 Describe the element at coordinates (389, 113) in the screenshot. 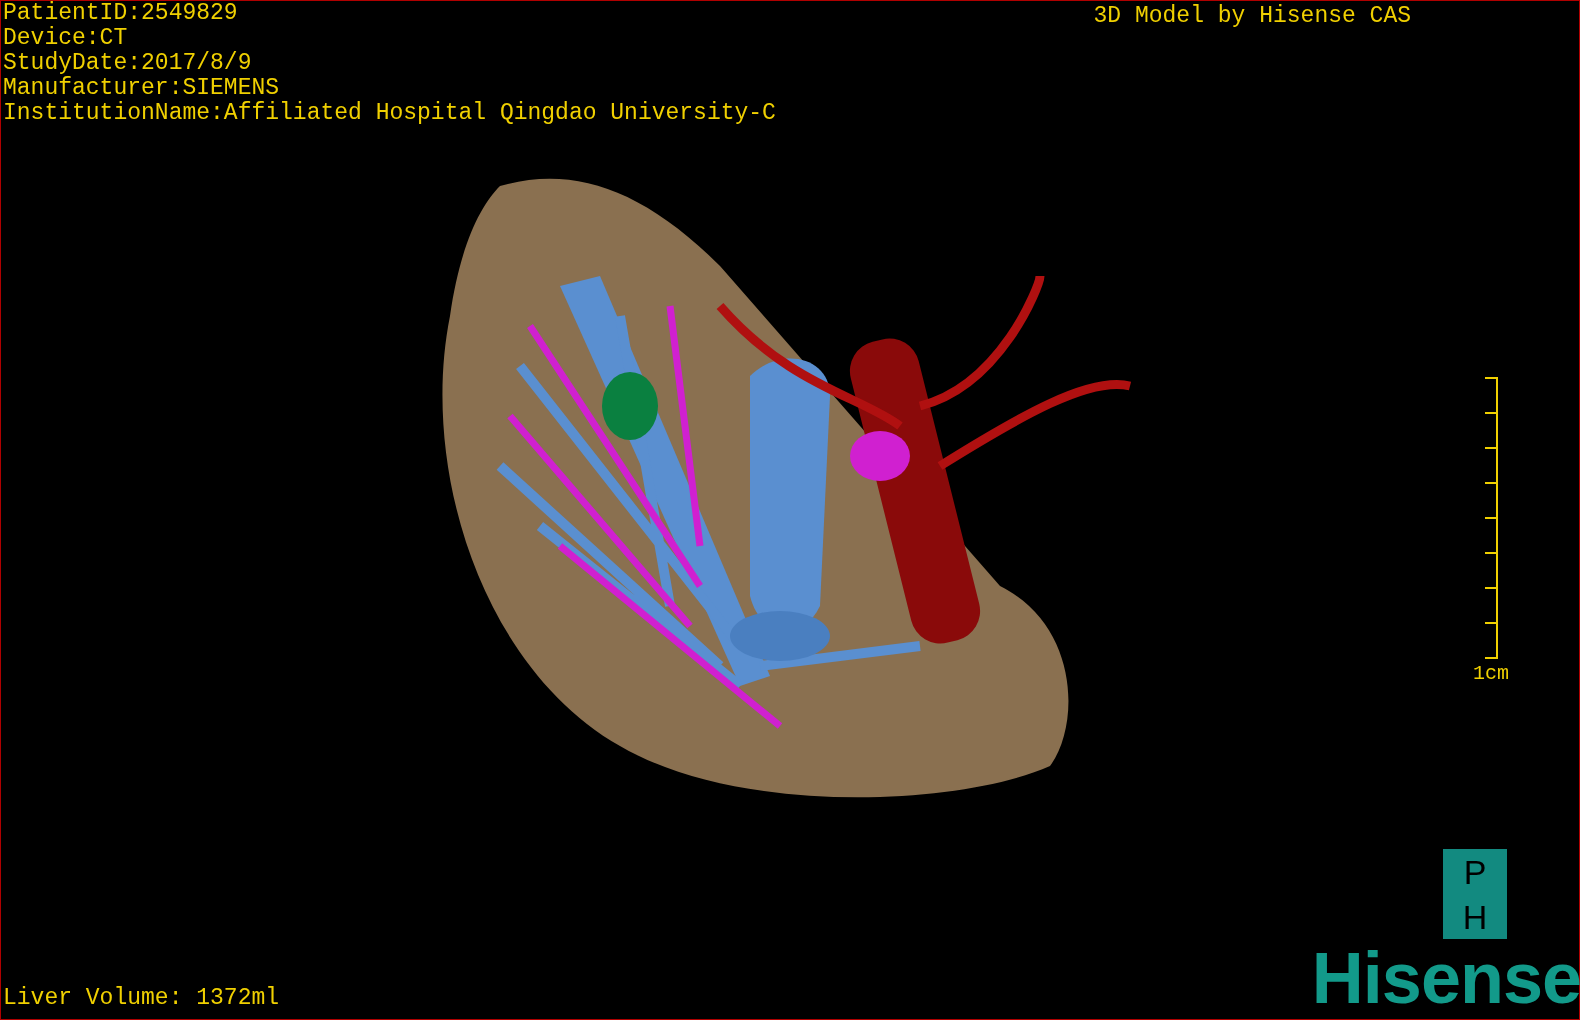

I see `info-line: InstitutionName:Affiliated Hospital Qingdao University-C` at that location.